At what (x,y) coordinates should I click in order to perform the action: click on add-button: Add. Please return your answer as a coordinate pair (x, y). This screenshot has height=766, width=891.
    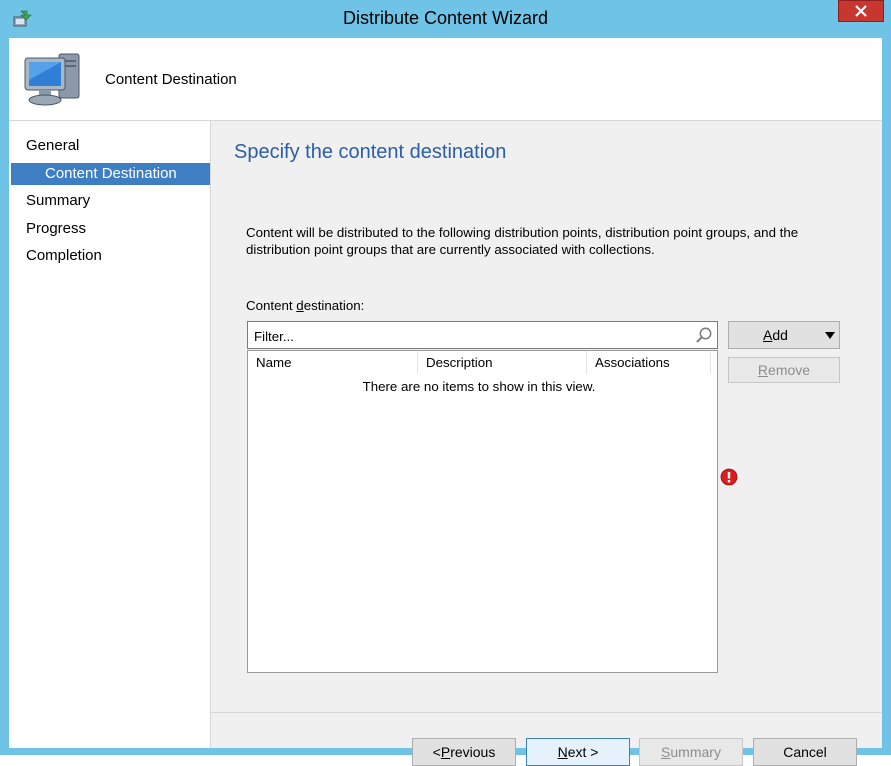
    Looking at the image, I should click on (784, 335).